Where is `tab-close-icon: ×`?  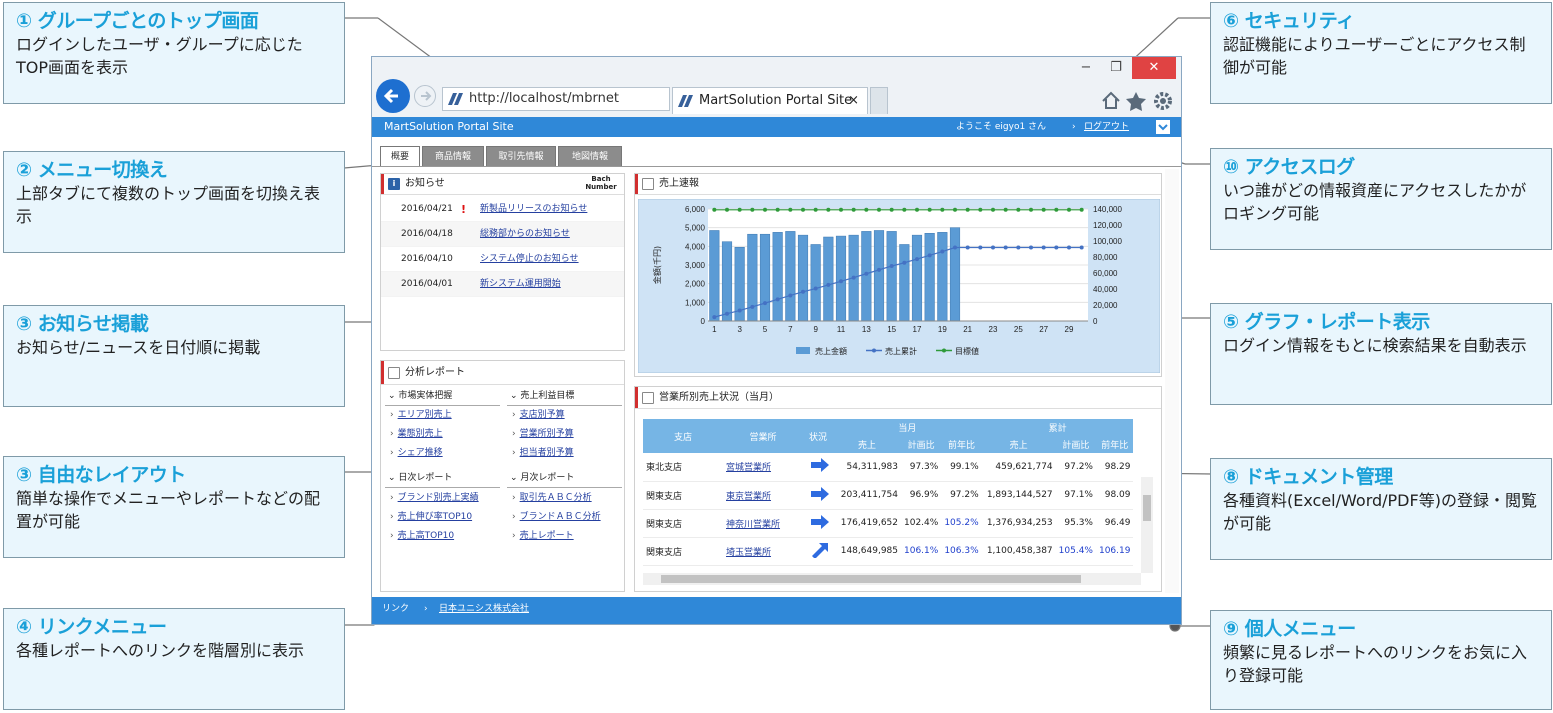
tab-close-icon: × is located at coordinates (853, 101).